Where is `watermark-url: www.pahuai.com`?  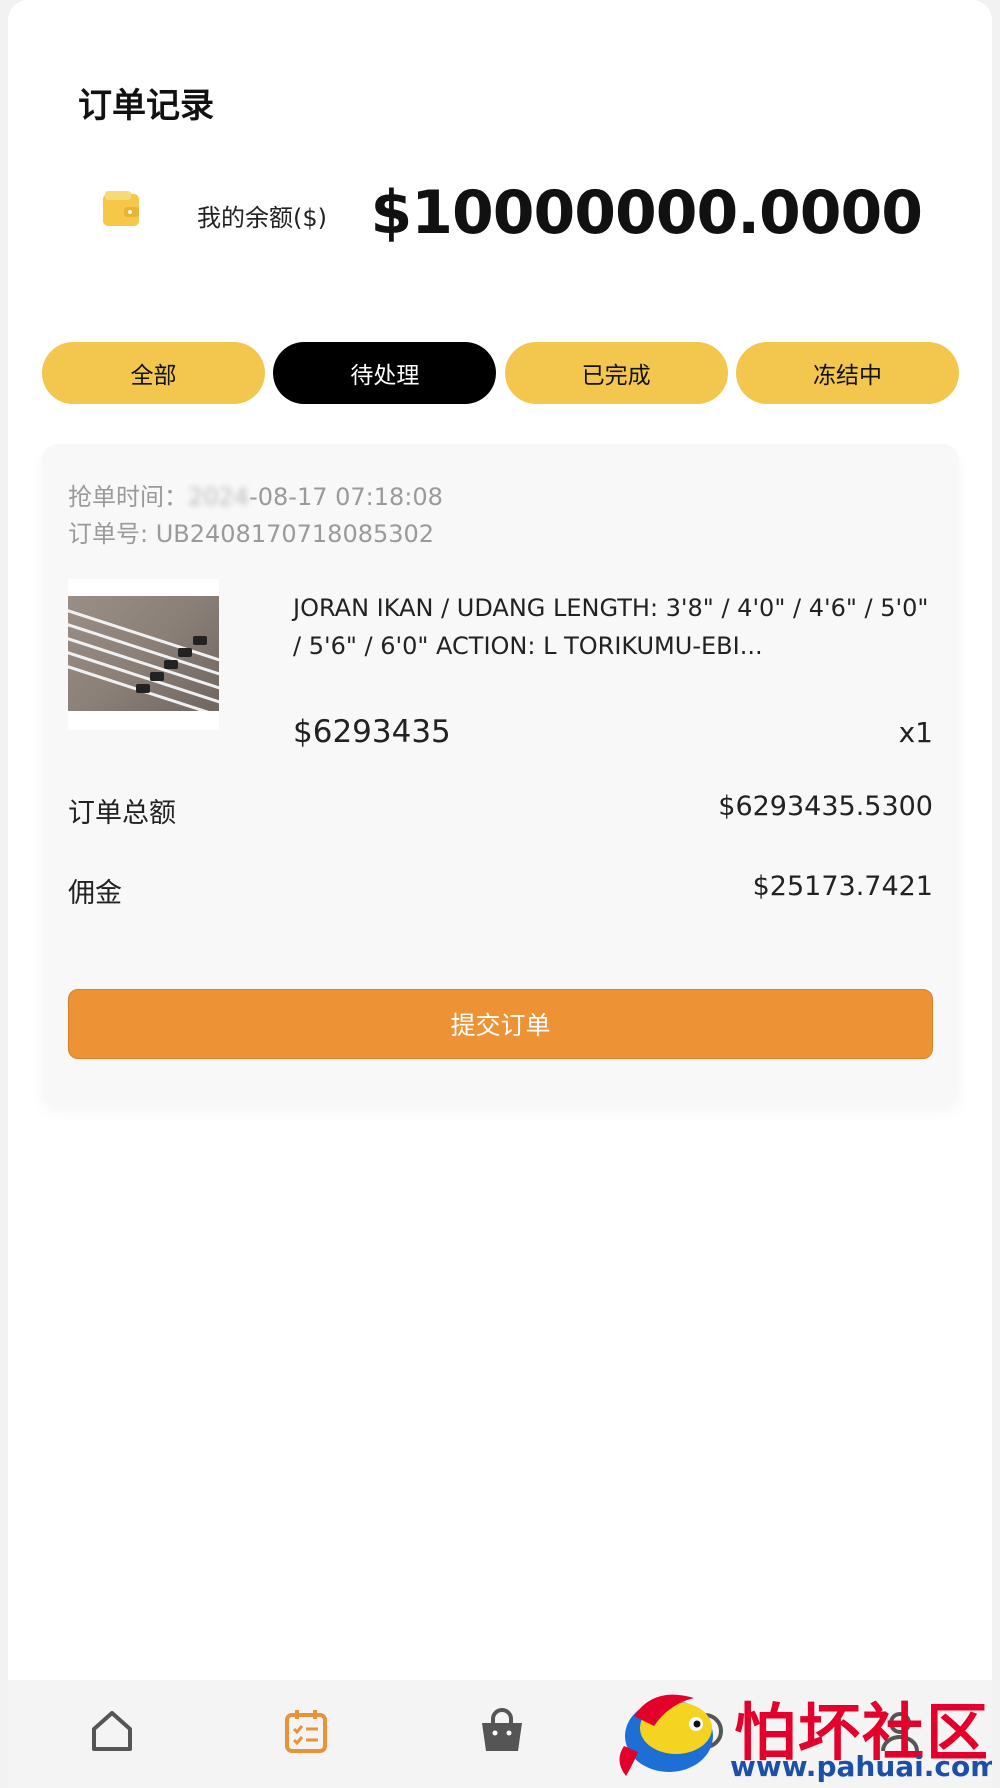 watermark-url: www.pahuai.com is located at coordinates (861, 1766).